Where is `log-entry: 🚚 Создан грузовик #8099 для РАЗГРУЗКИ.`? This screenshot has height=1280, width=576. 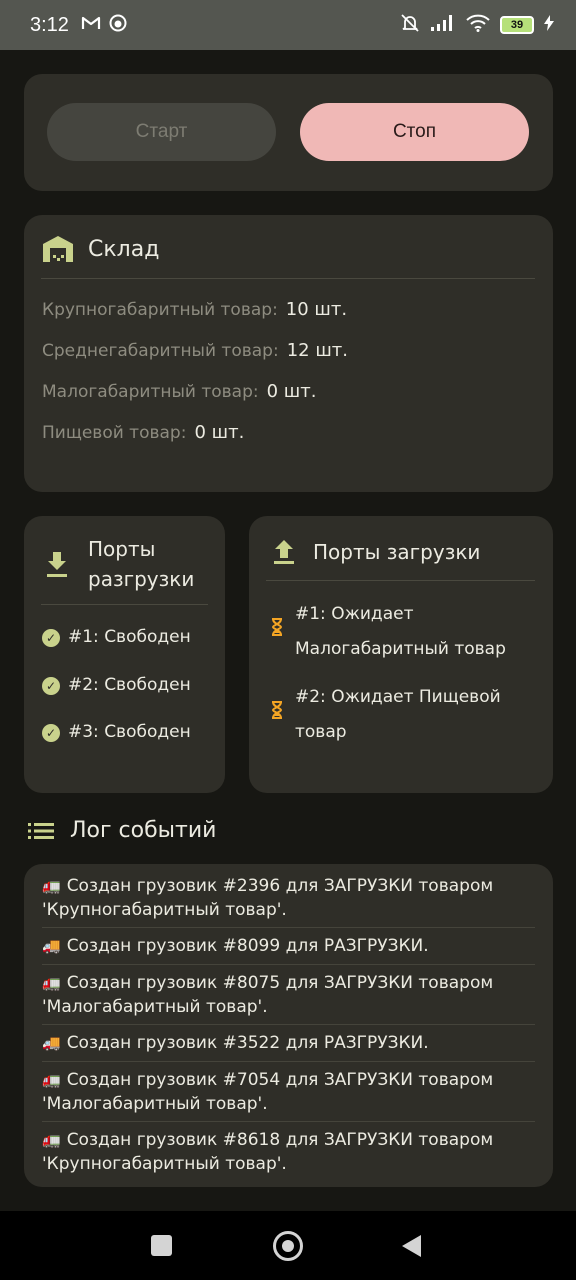 log-entry: 🚚 Создан грузовик #8099 для РАЗГРУЗКИ. is located at coordinates (288, 946).